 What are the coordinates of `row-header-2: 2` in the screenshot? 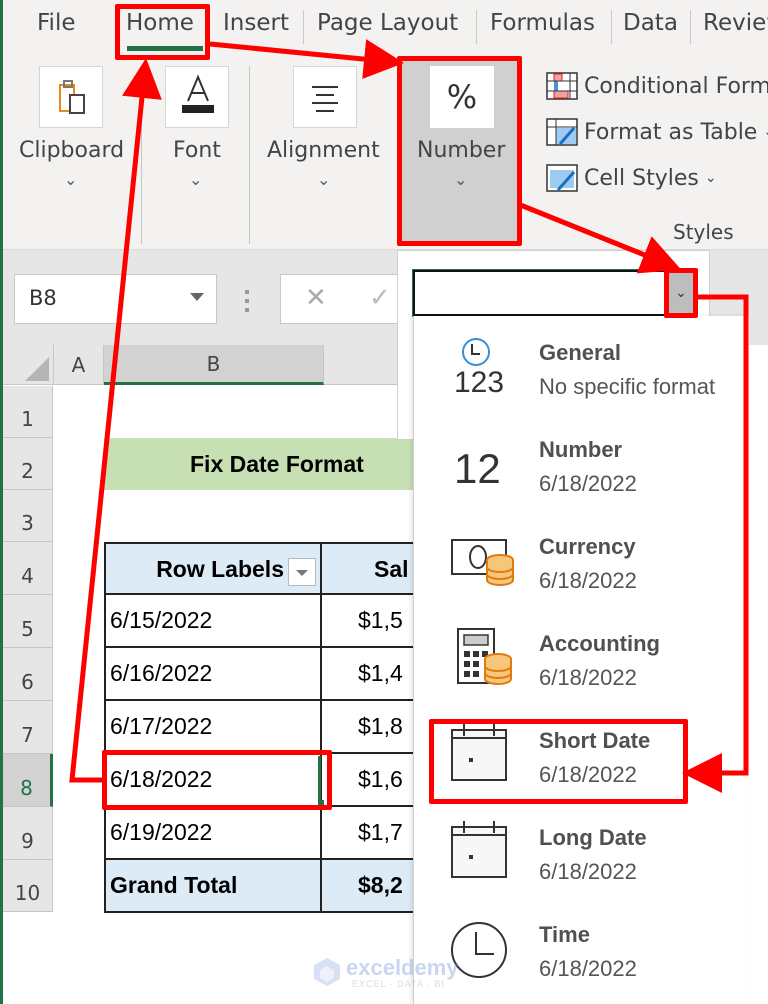 It's located at (28, 464).